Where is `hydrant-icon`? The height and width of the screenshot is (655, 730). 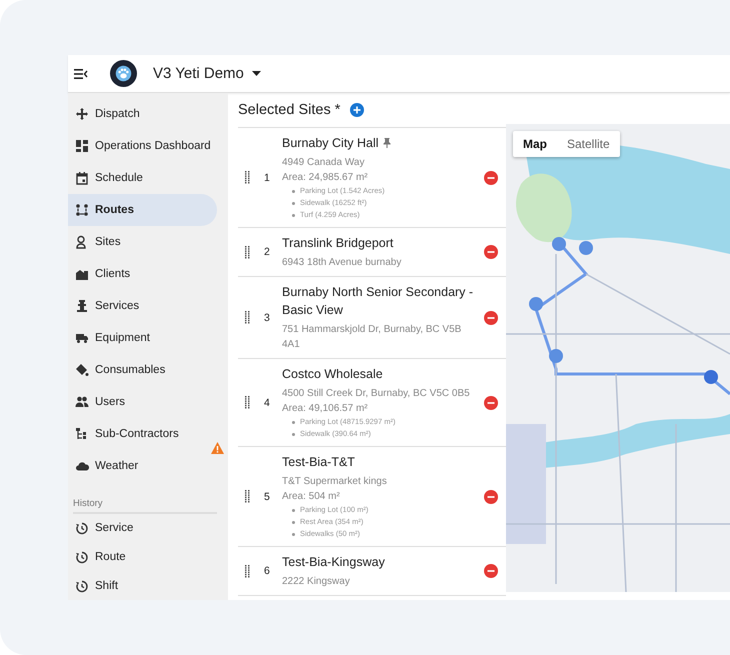
hydrant-icon is located at coordinates (82, 306).